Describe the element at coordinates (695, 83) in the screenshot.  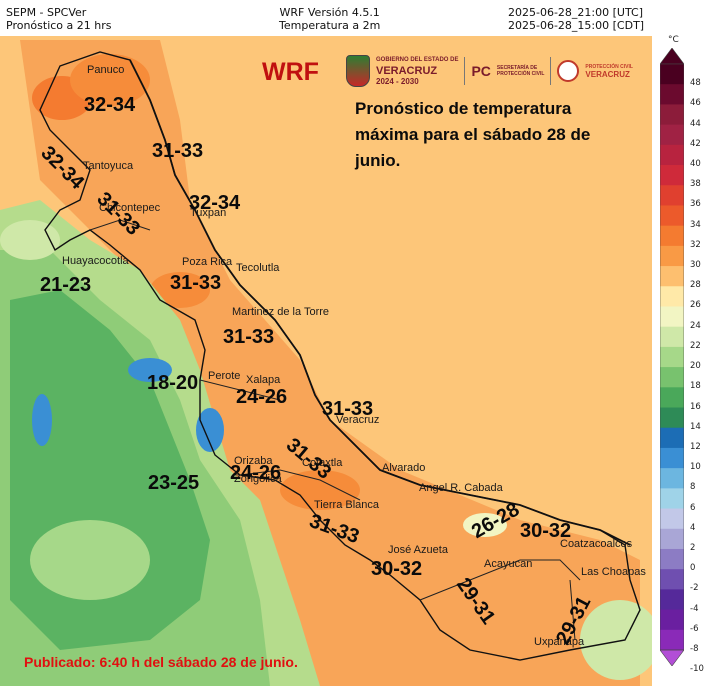
I see `colorbar-tick-label: 48` at that location.